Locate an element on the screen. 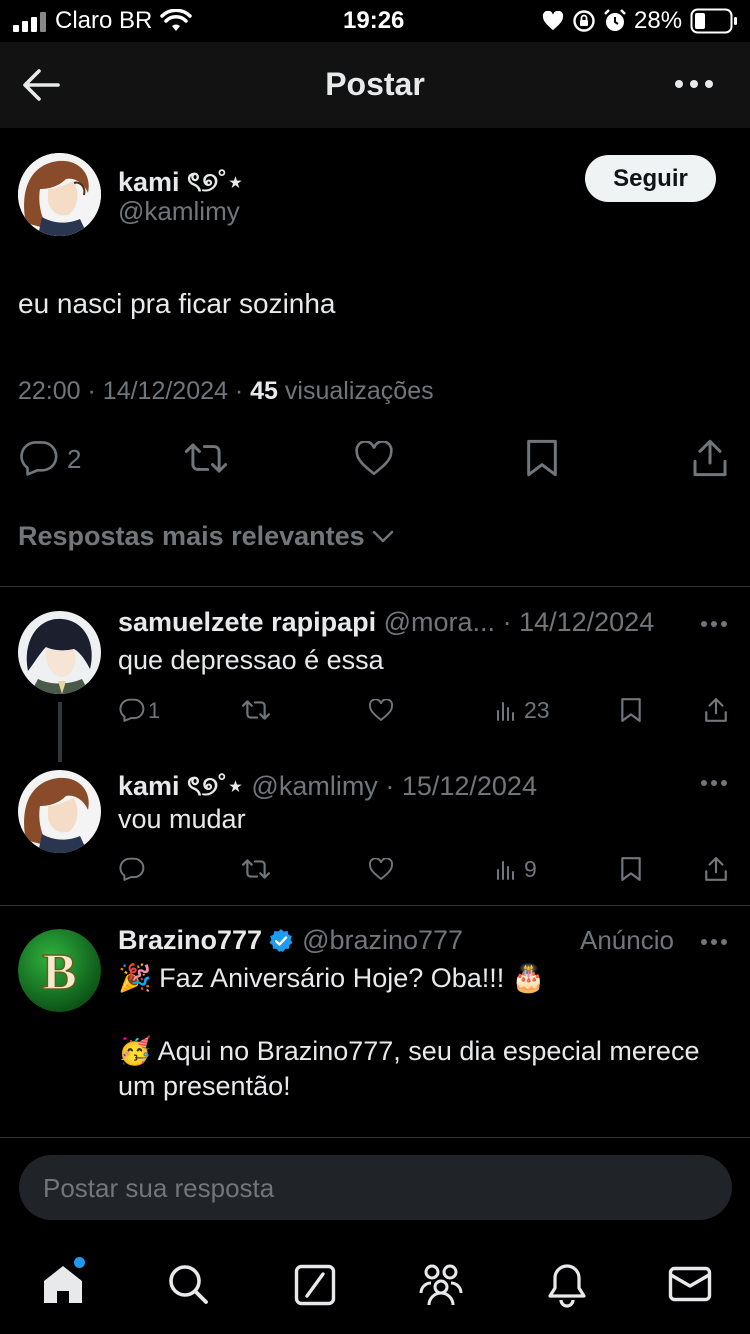  status-bar: Claro BR 19:26 28% is located at coordinates (375, 21).